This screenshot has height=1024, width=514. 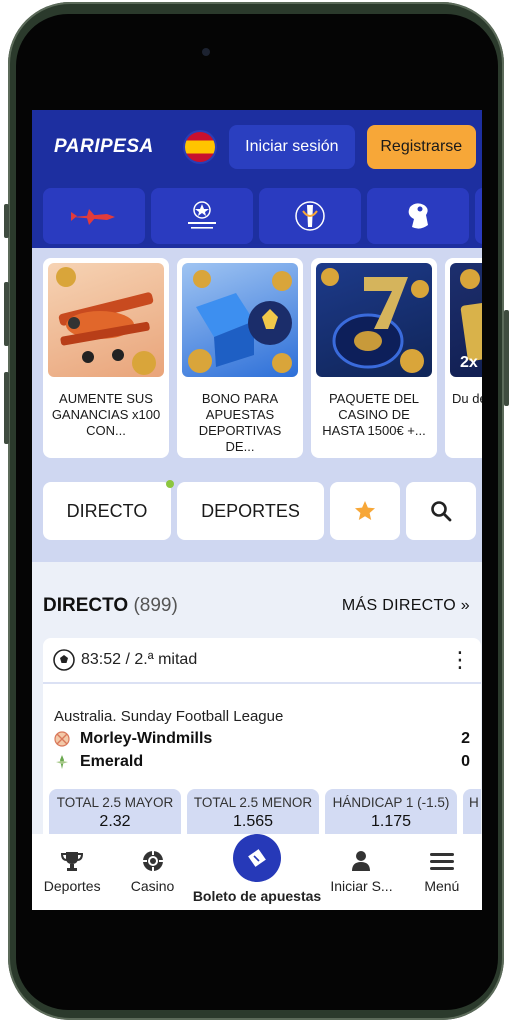 What do you see at coordinates (474, 802) in the screenshot?
I see `odd-label: H` at bounding box center [474, 802].